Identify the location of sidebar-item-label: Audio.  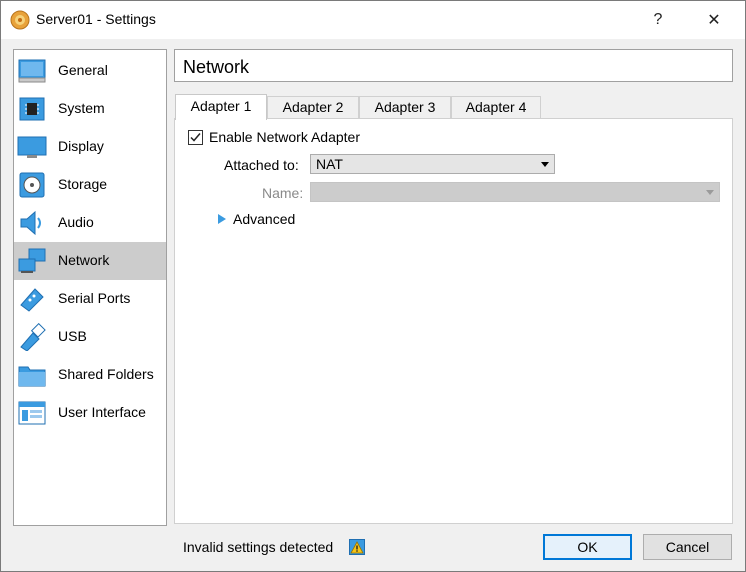
(76, 222).